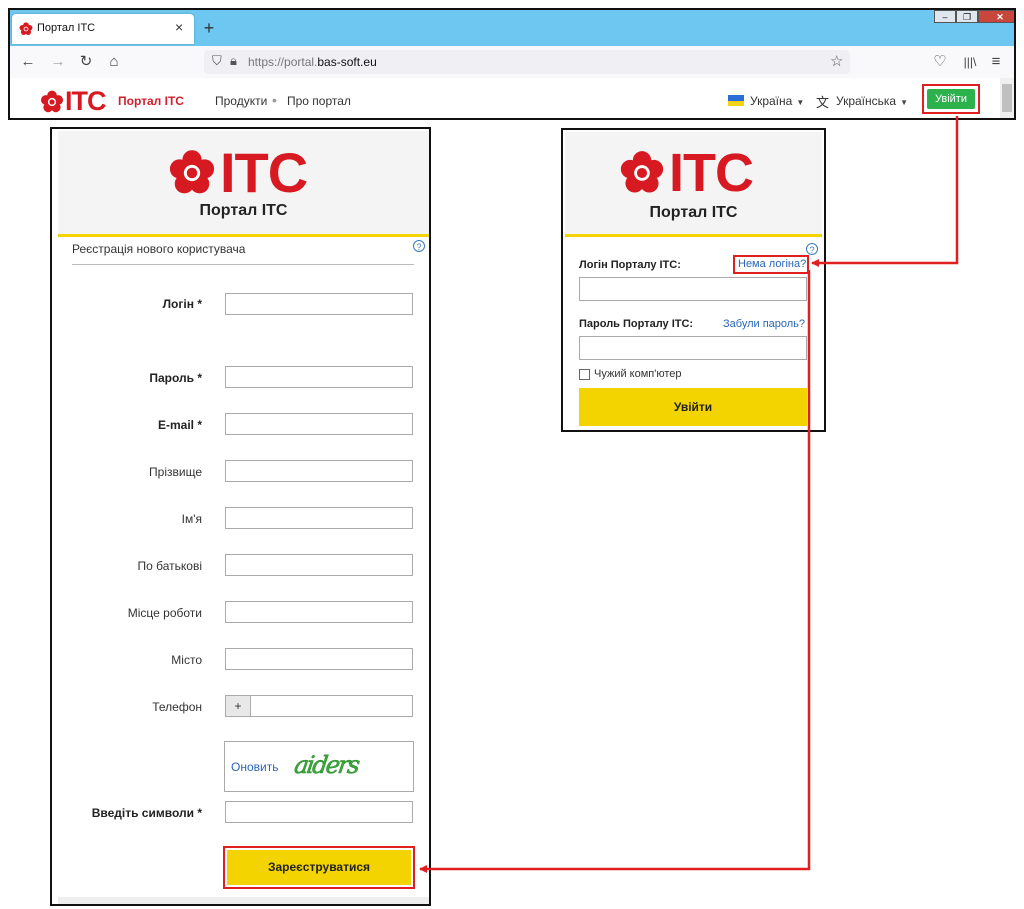  I want to click on minimize-icon: –, so click(945, 16).